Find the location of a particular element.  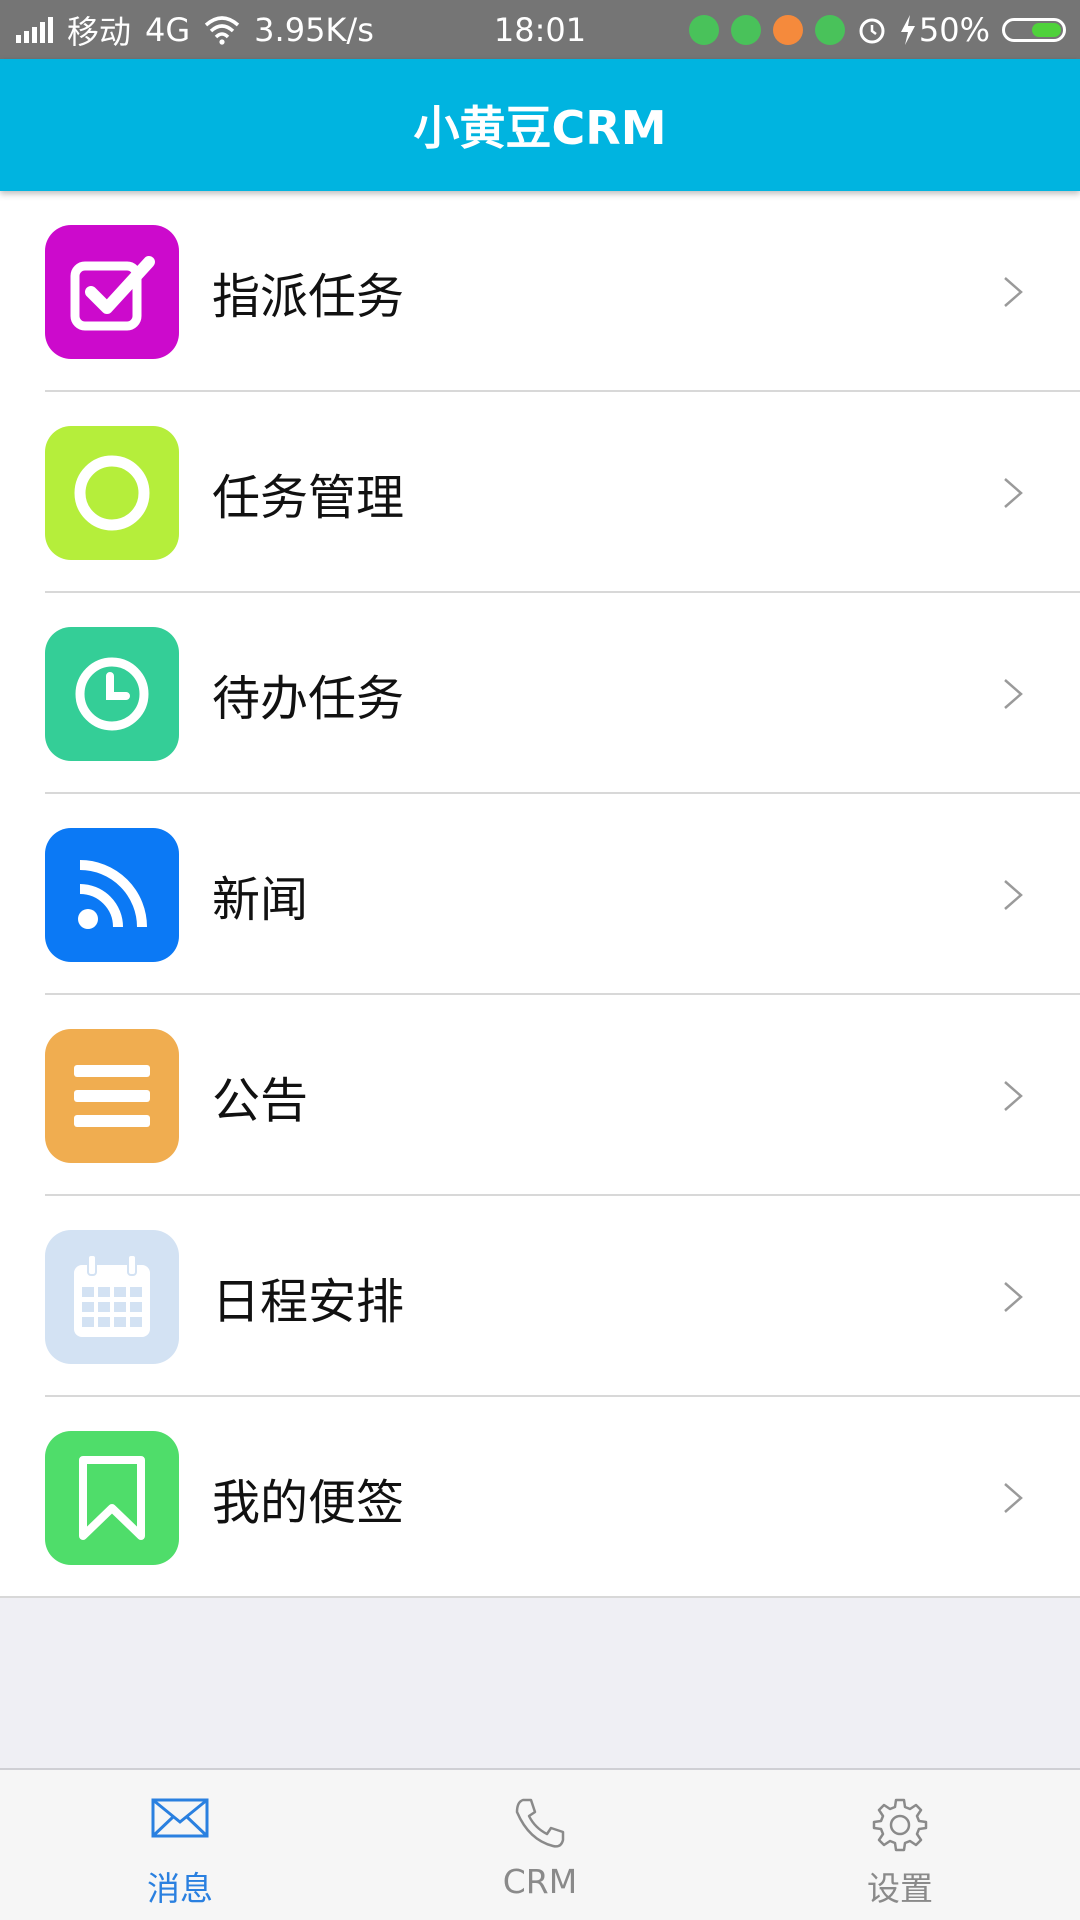

list-icon is located at coordinates (112, 1096).